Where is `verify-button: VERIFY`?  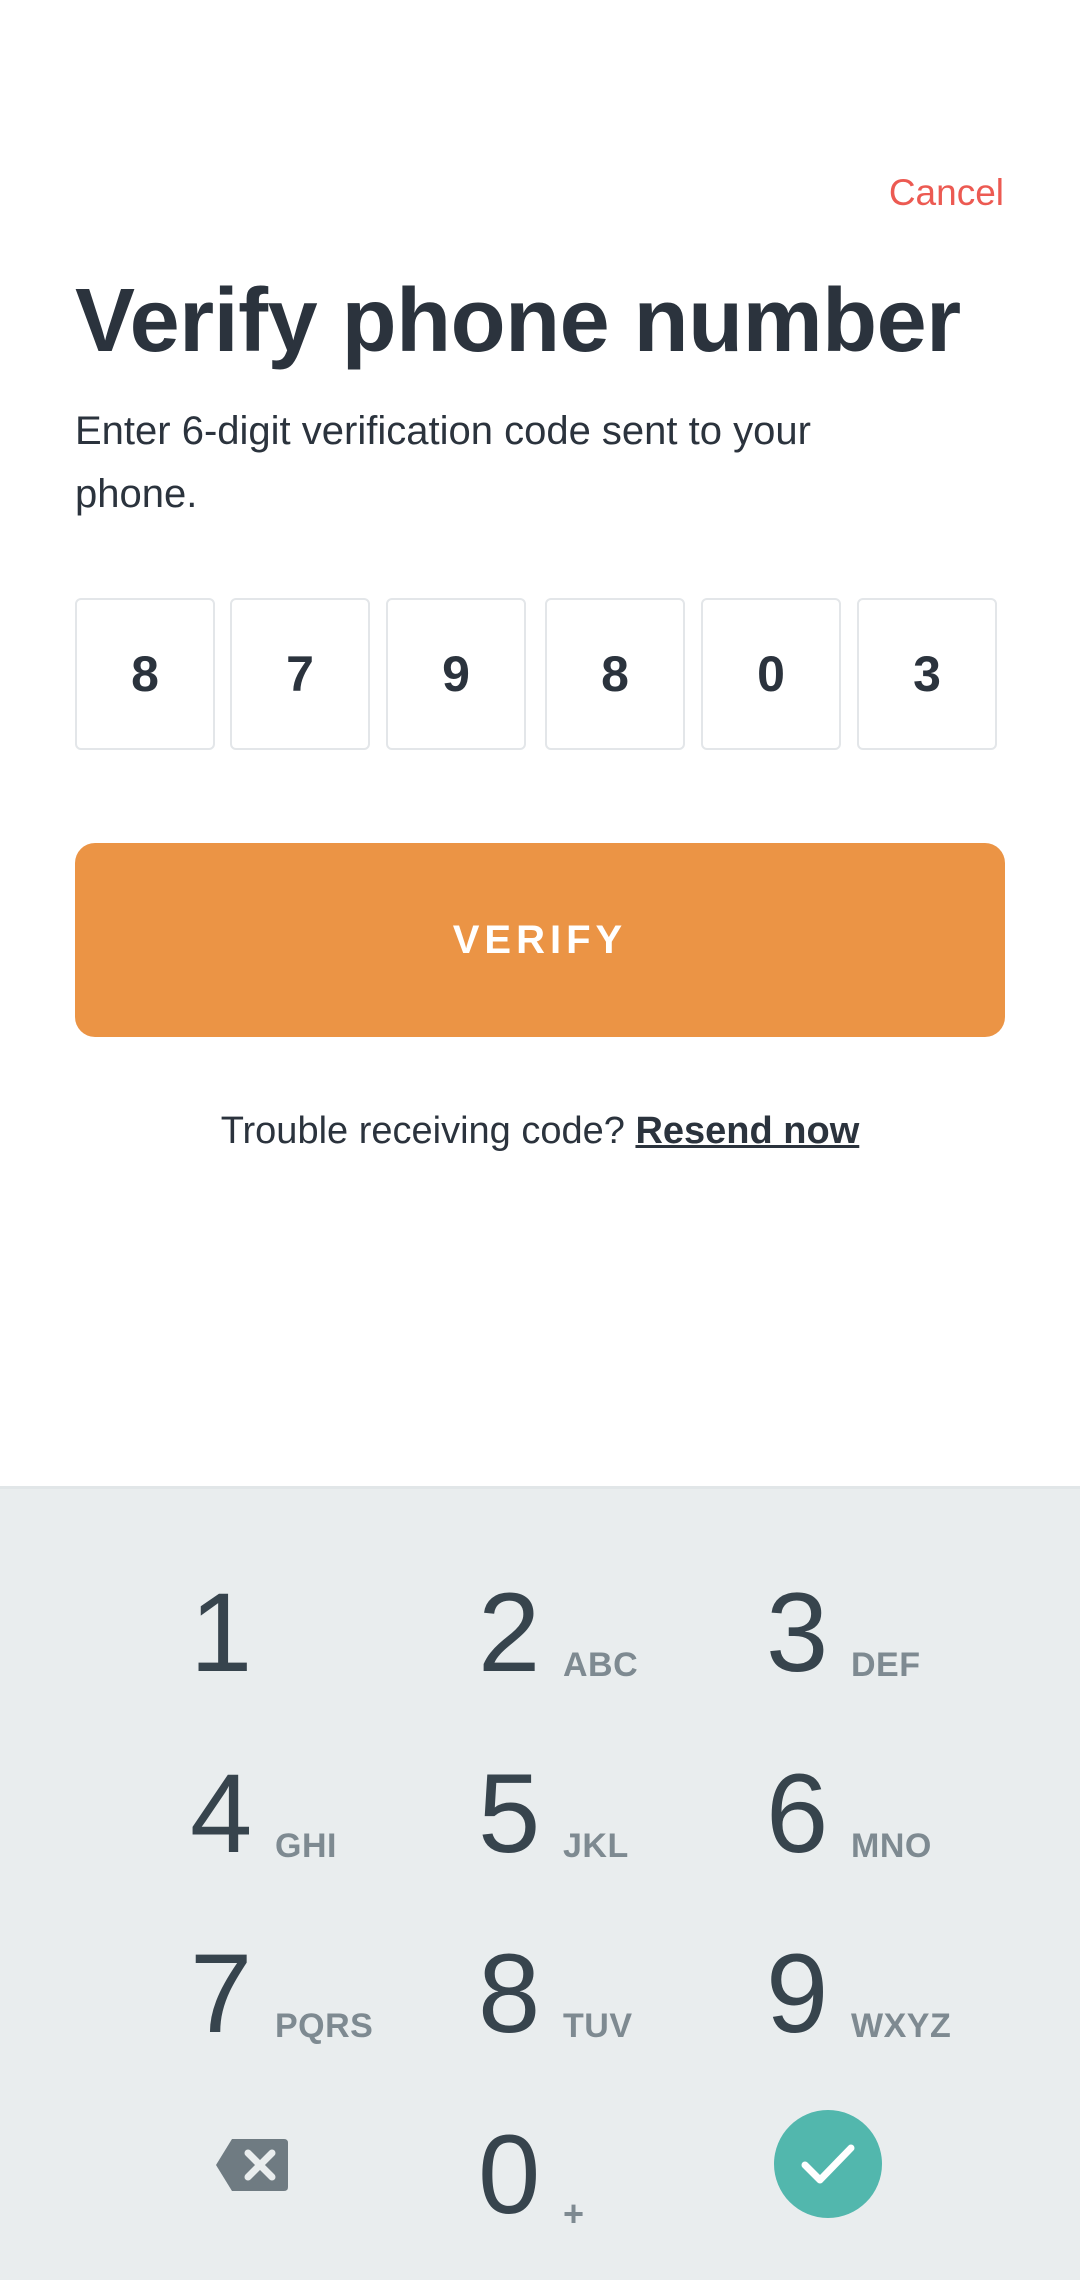
verify-button: VERIFY is located at coordinates (540, 940).